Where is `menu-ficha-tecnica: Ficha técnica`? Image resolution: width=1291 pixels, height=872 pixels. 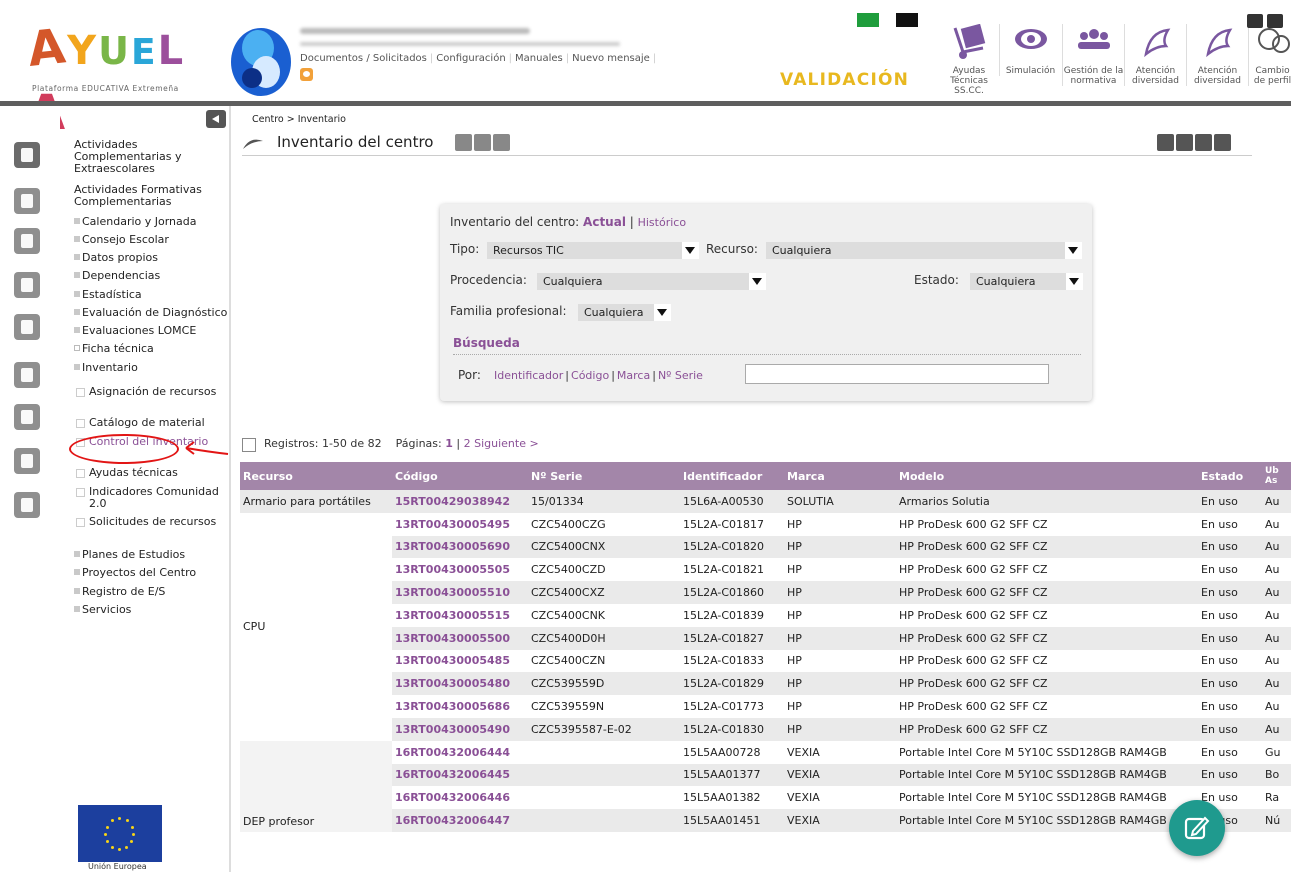 menu-ficha-tecnica: Ficha técnica is located at coordinates (152, 349).